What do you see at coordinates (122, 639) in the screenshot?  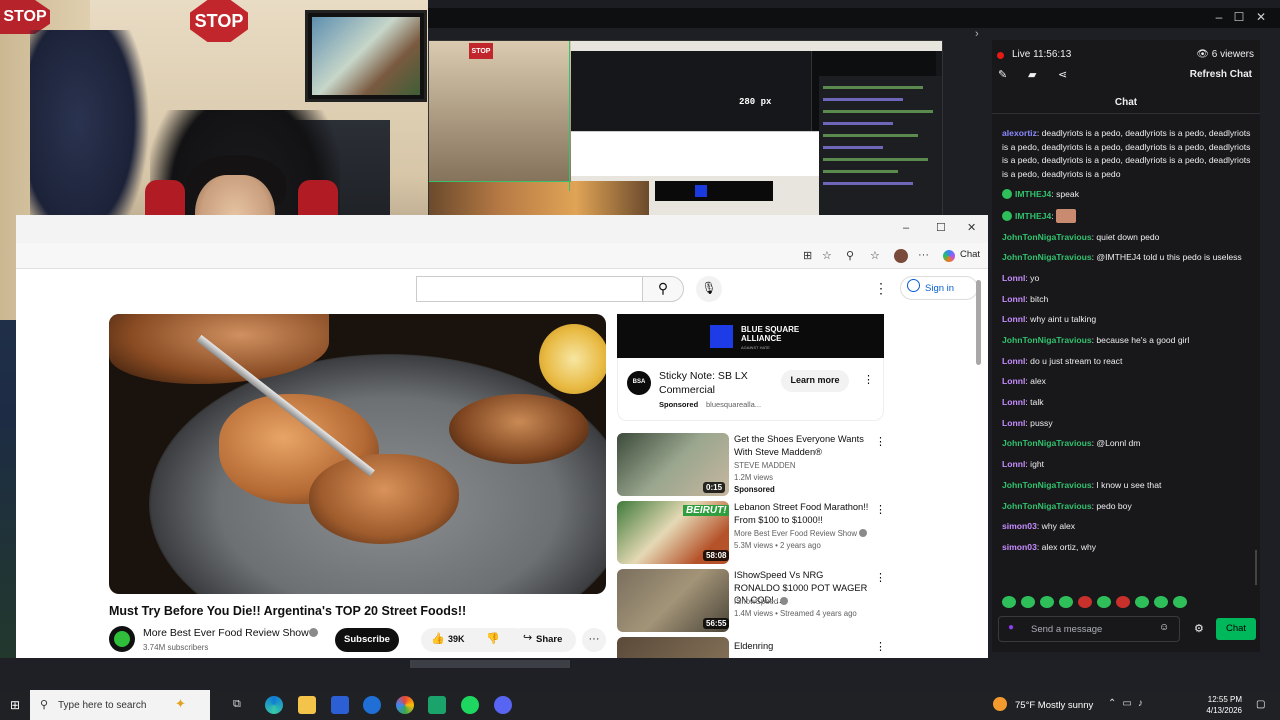 I see `channel-avatar` at bounding box center [122, 639].